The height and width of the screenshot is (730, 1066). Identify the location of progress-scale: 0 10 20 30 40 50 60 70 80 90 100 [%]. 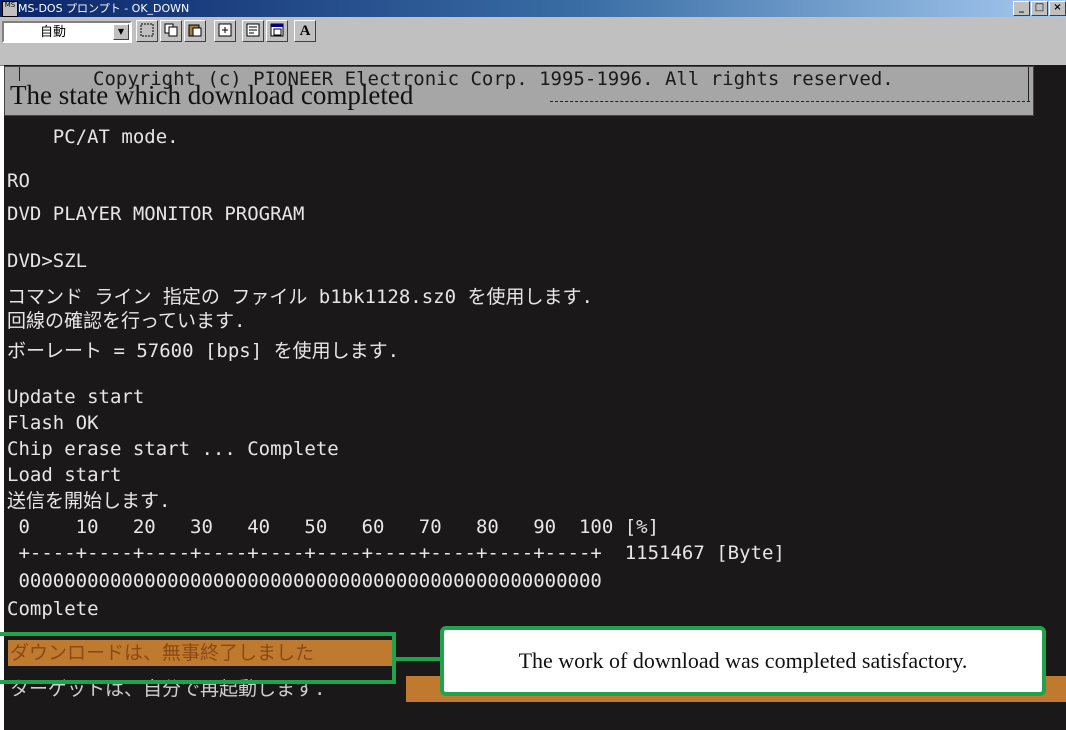
(333, 527).